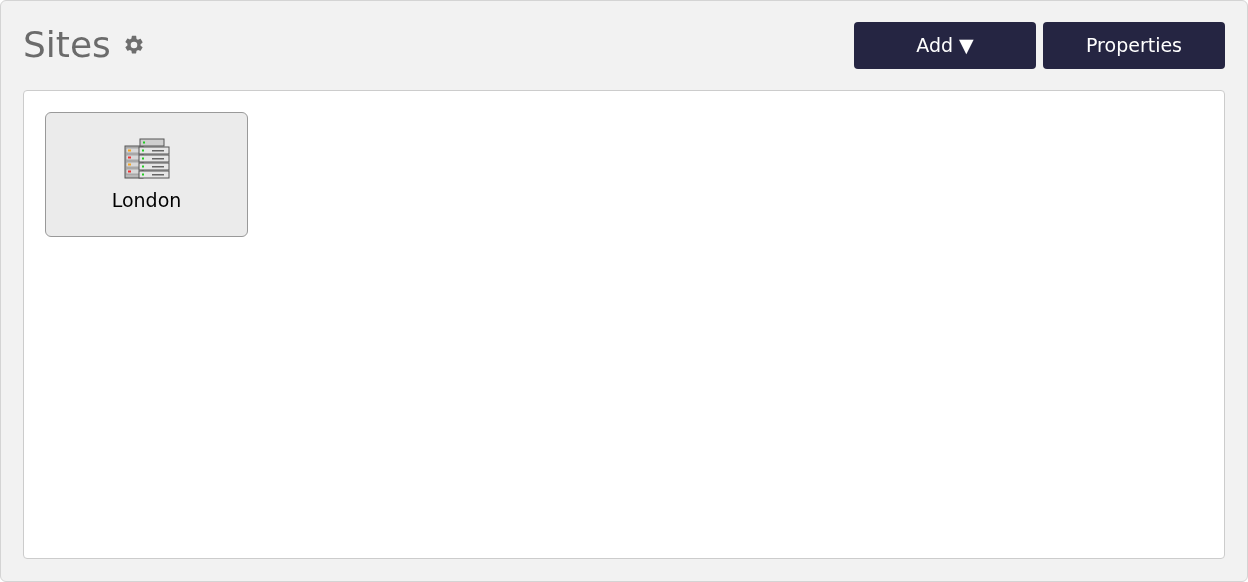 Image resolution: width=1248 pixels, height=582 pixels. I want to click on page-title: Sites, so click(67, 45).